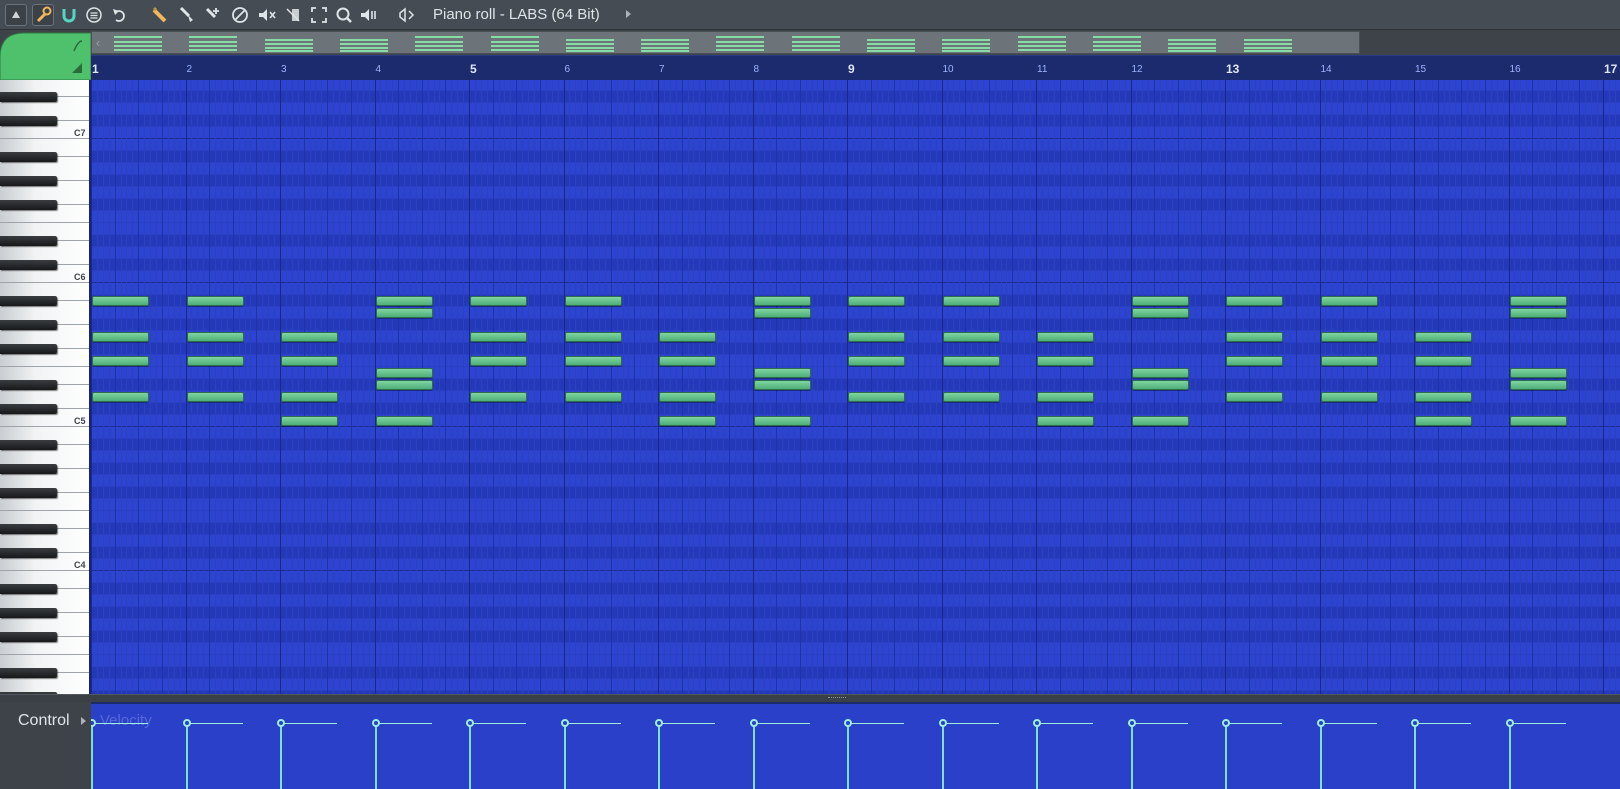 This screenshot has width=1620, height=789. I want to click on bar-number-13: 13, so click(1232, 69).